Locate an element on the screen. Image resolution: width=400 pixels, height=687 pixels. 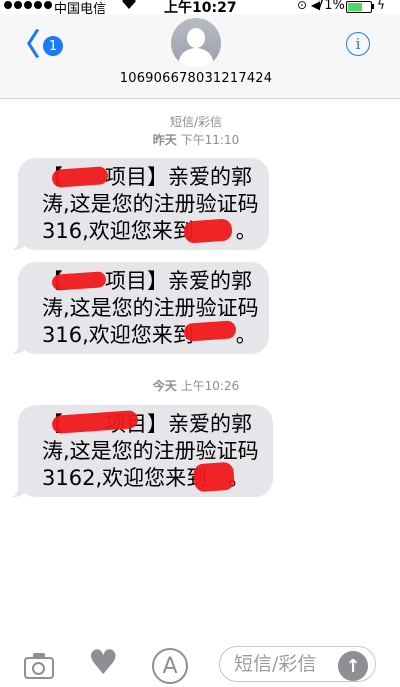
chevron-left-icon: 〈 is located at coordinates (25, 45).